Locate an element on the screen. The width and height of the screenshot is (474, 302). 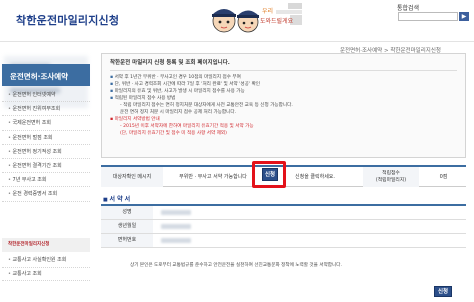
pledge-form: 성명 생년월일 면허번호 is located at coordinates (283, 226).